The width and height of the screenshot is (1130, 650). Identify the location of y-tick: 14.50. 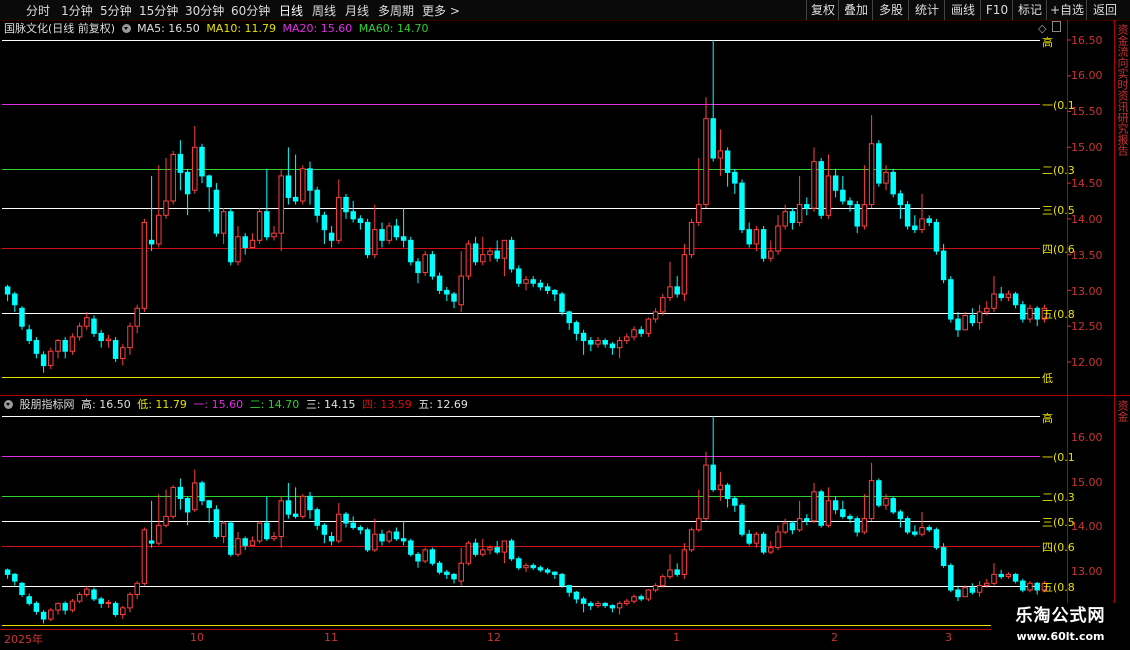
(1087, 183).